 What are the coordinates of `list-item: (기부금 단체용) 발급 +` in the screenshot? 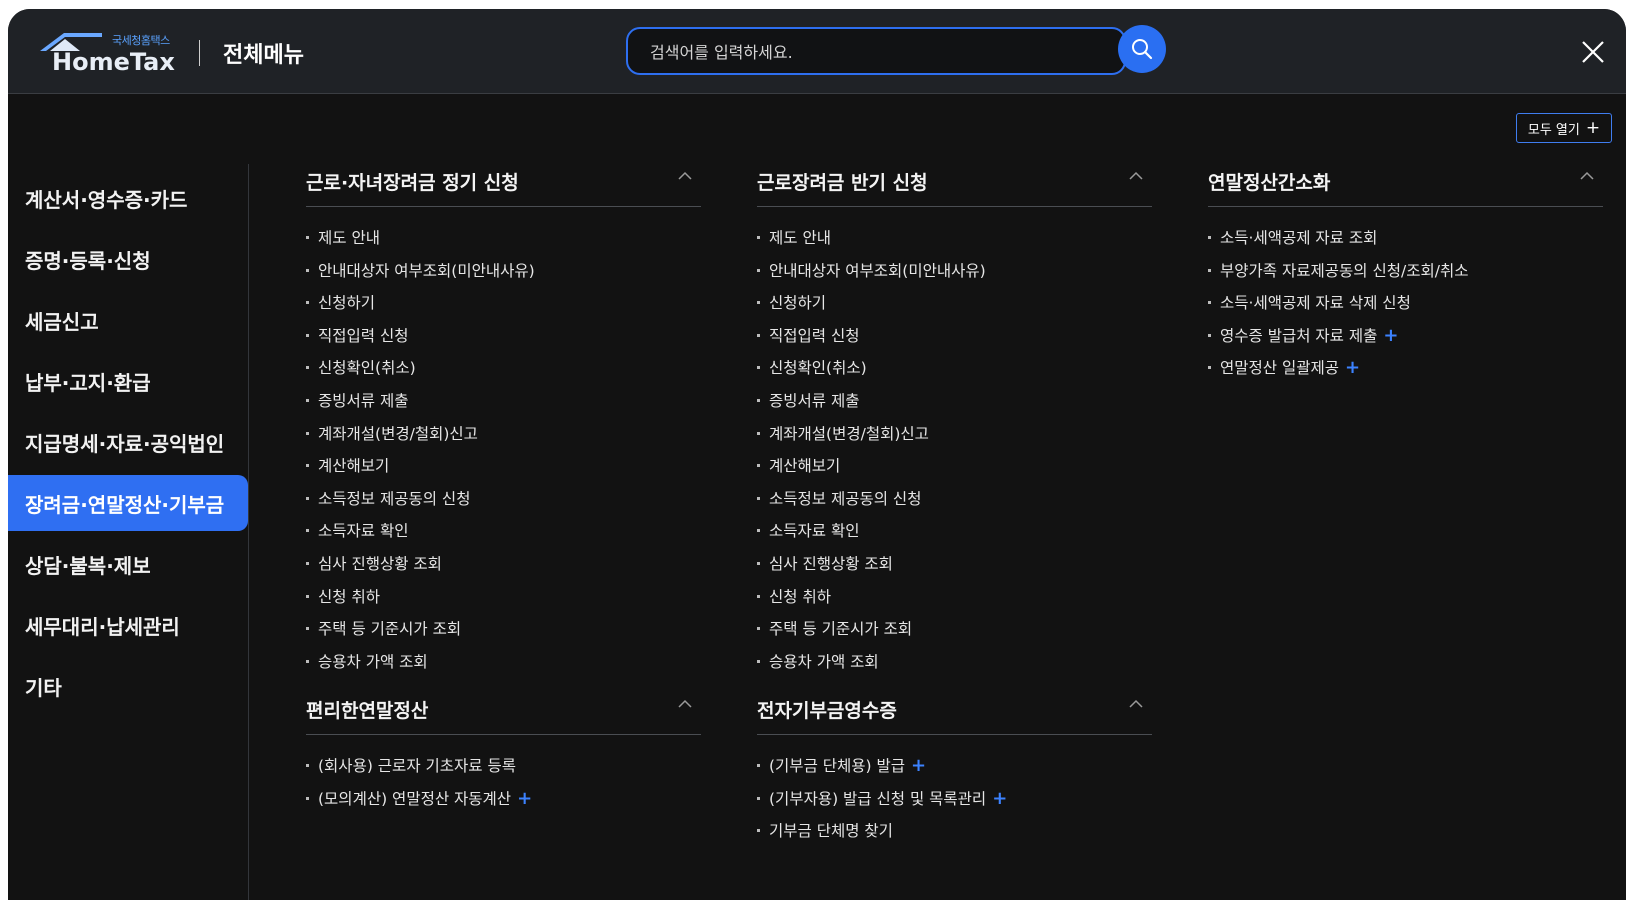 It's located at (882, 772).